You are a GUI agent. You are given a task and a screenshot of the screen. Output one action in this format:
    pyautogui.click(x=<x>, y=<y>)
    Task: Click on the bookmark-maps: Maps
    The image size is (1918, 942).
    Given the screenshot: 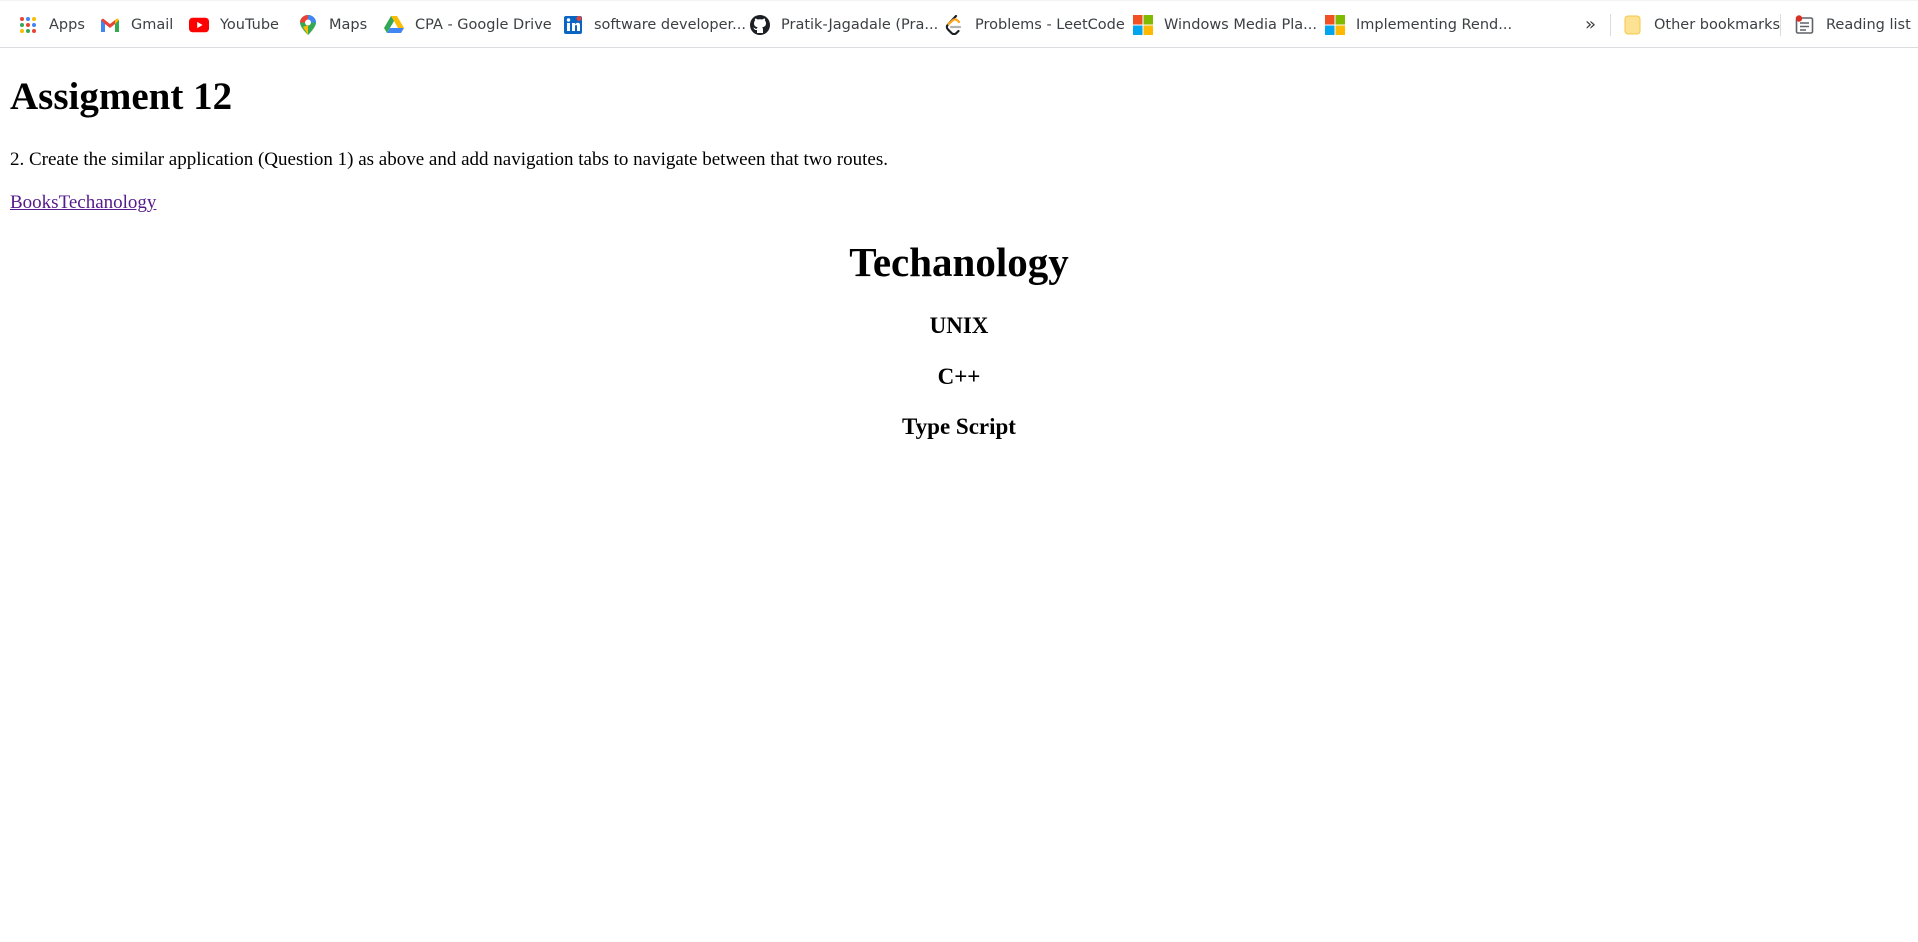 What is the action you would take?
    pyautogui.click(x=332, y=24)
    